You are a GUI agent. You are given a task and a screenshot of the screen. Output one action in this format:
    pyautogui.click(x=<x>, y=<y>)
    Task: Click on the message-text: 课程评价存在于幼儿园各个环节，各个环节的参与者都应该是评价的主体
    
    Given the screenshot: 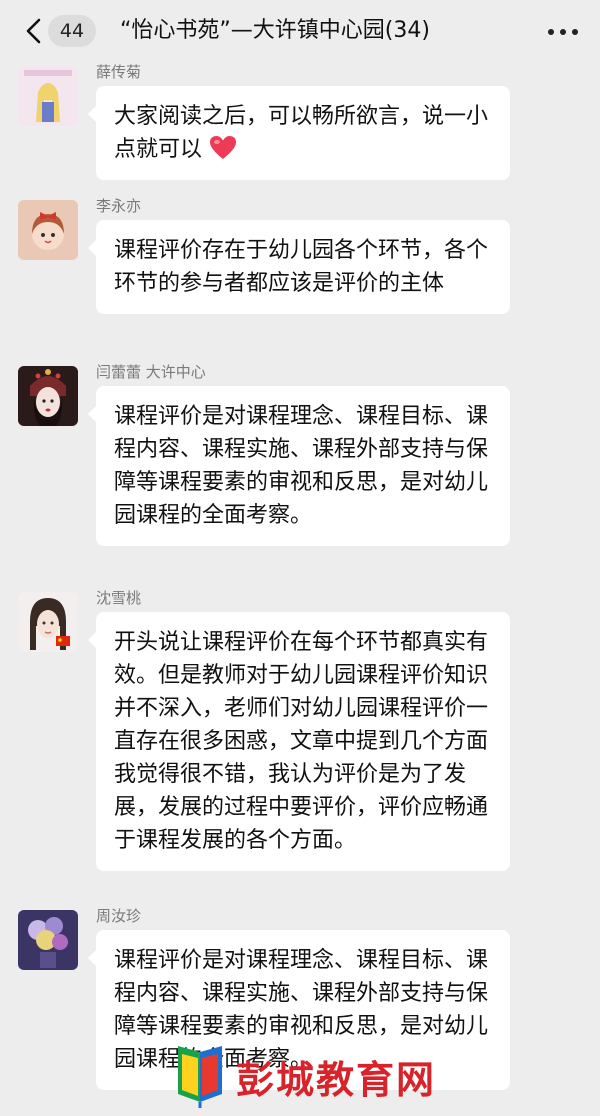 What is the action you would take?
    pyautogui.click(x=301, y=267)
    